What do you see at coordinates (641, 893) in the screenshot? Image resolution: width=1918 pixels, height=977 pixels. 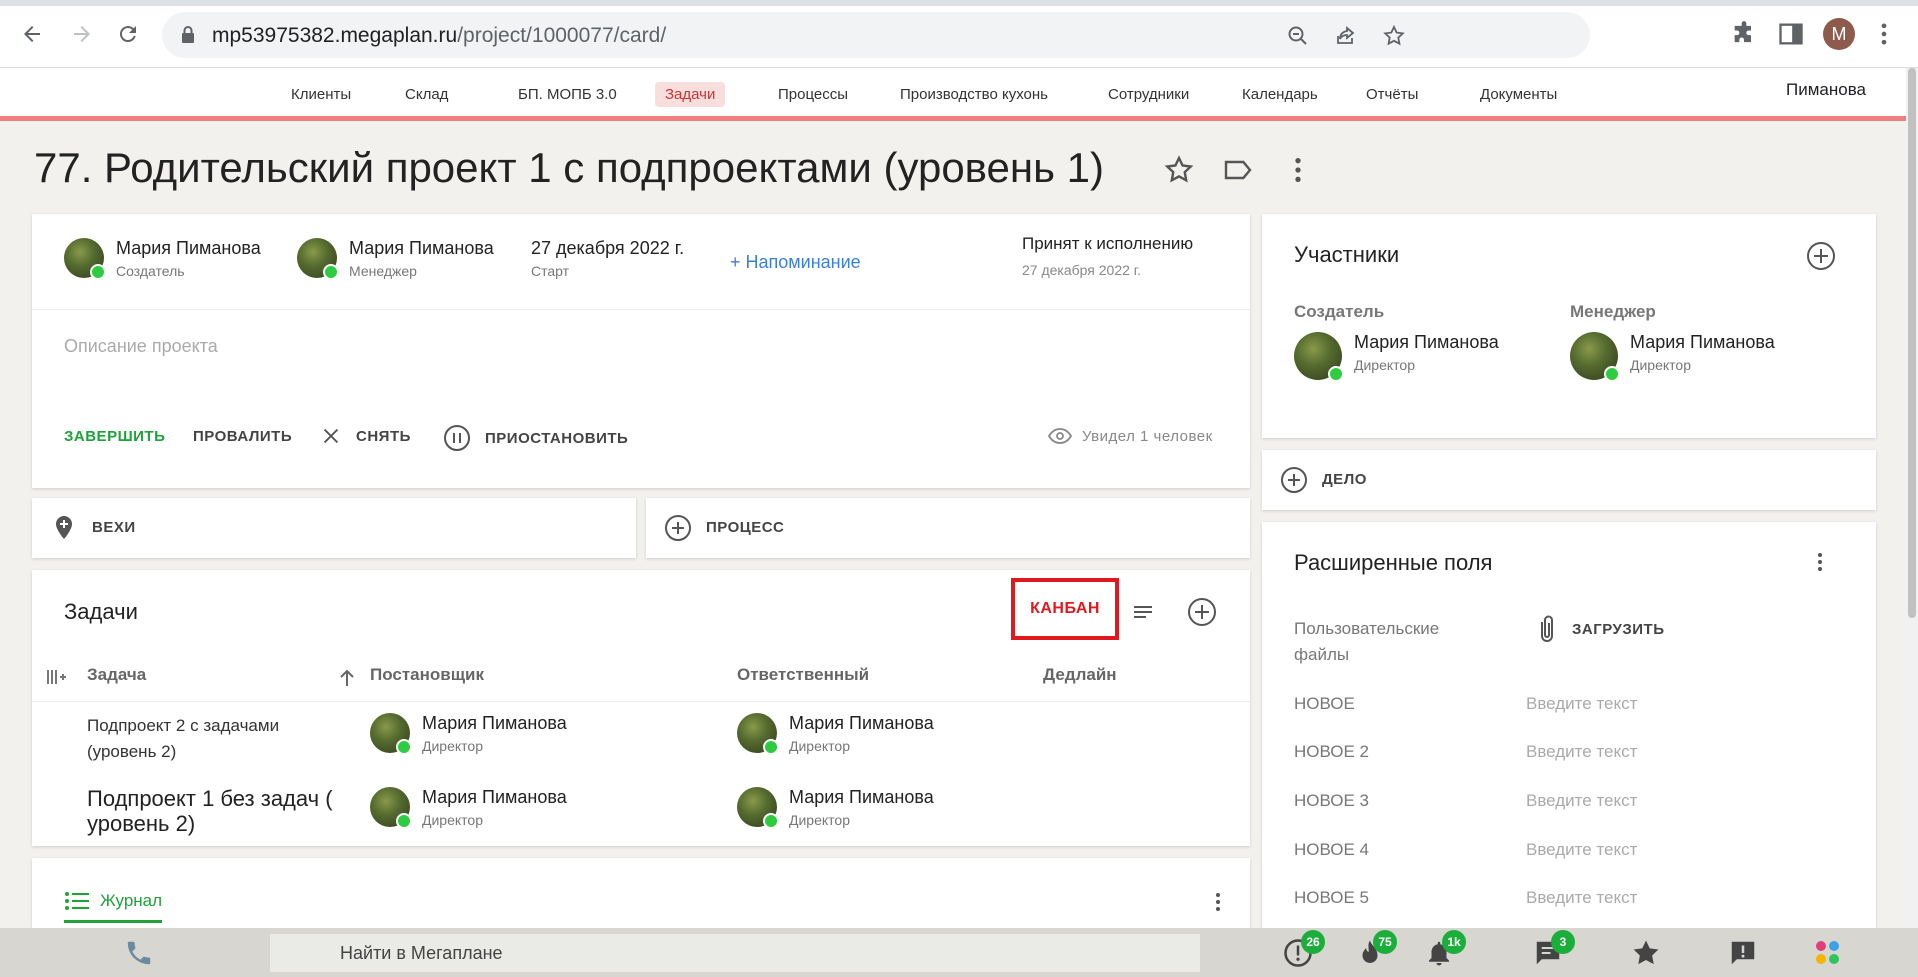 I see `journal-card: Журнал` at bounding box center [641, 893].